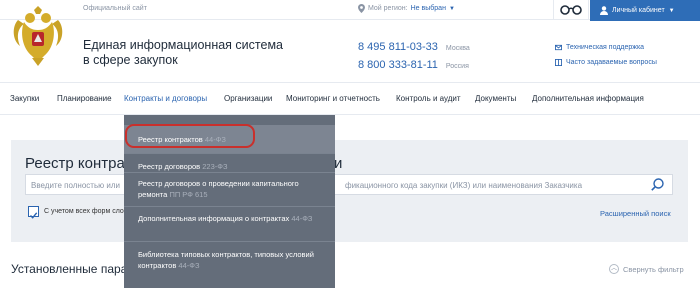 The height and width of the screenshot is (288, 700). I want to click on phone-row: 8 495 811-03-33 Москва, so click(414, 48).